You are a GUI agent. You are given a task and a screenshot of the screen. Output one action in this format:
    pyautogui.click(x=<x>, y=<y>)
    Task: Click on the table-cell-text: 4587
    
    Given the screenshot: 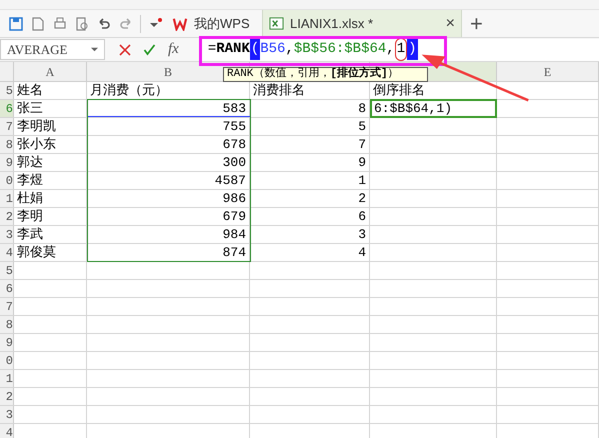 What is the action you would take?
    pyautogui.click(x=230, y=181)
    